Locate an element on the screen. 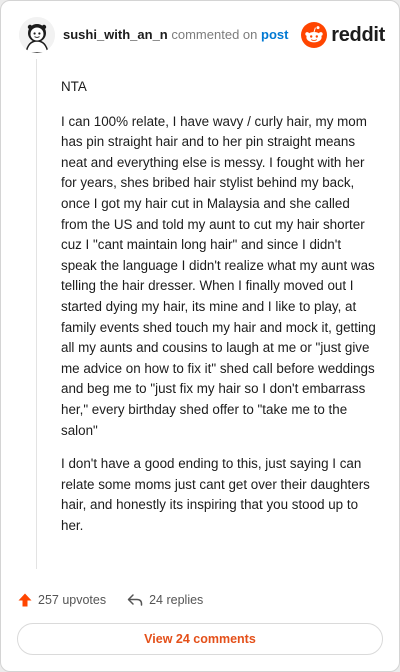 The image size is (400, 672). comment-header: sushi_with_an_n commented on post reddit is located at coordinates (201, 35).